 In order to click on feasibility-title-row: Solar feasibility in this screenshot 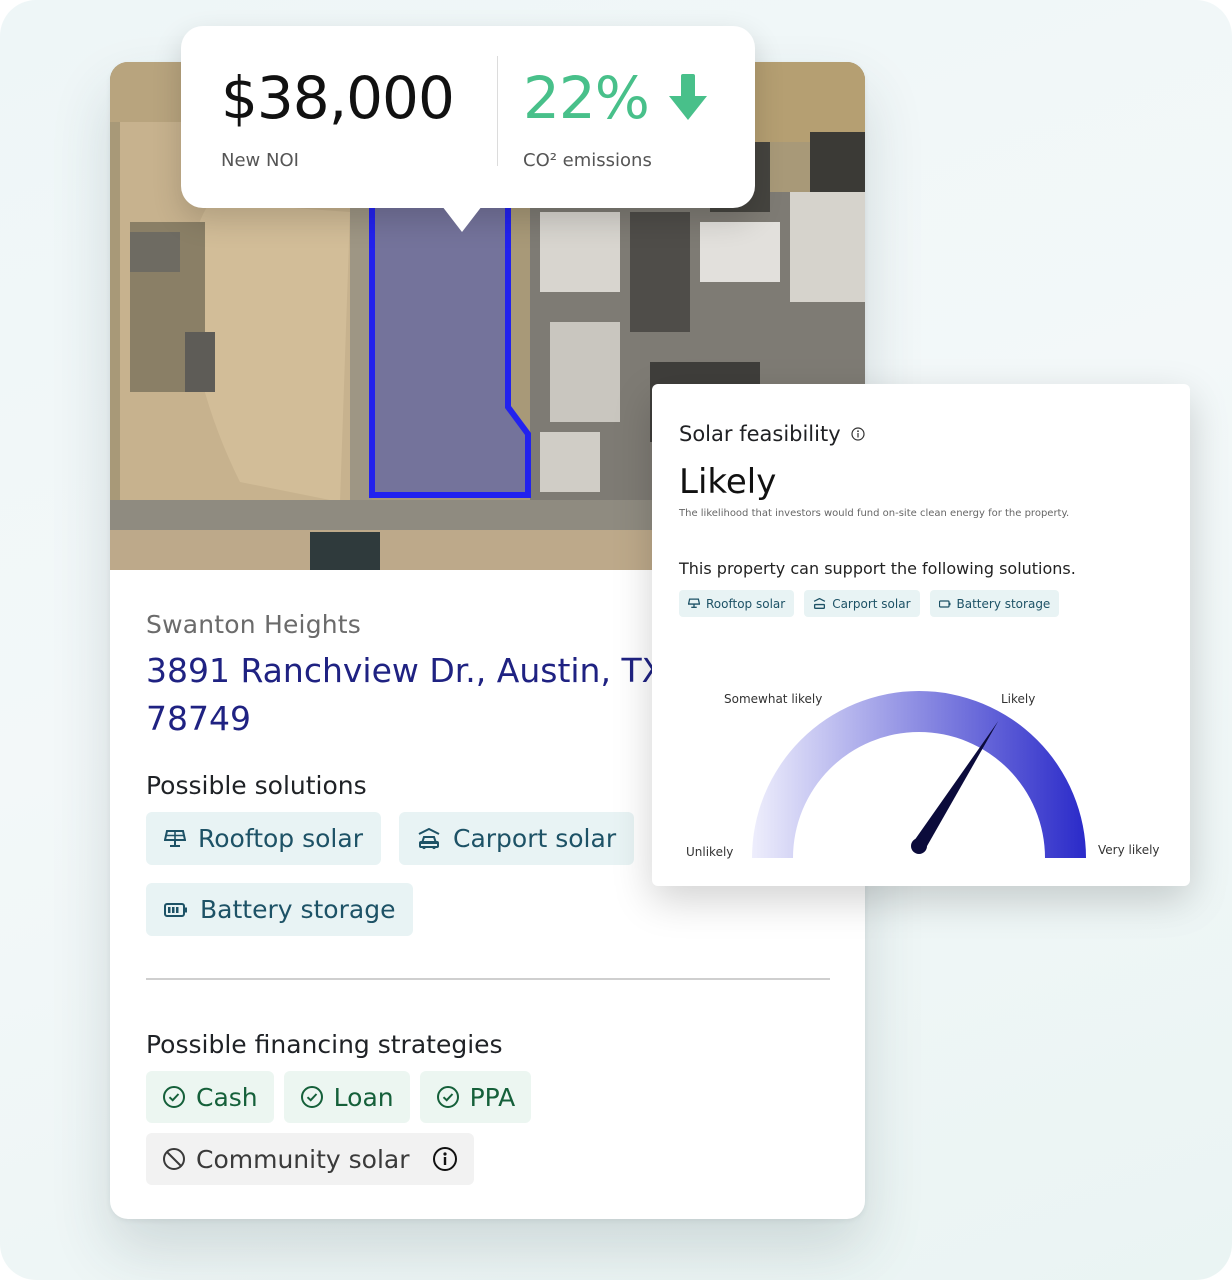, I will do `click(772, 434)`.